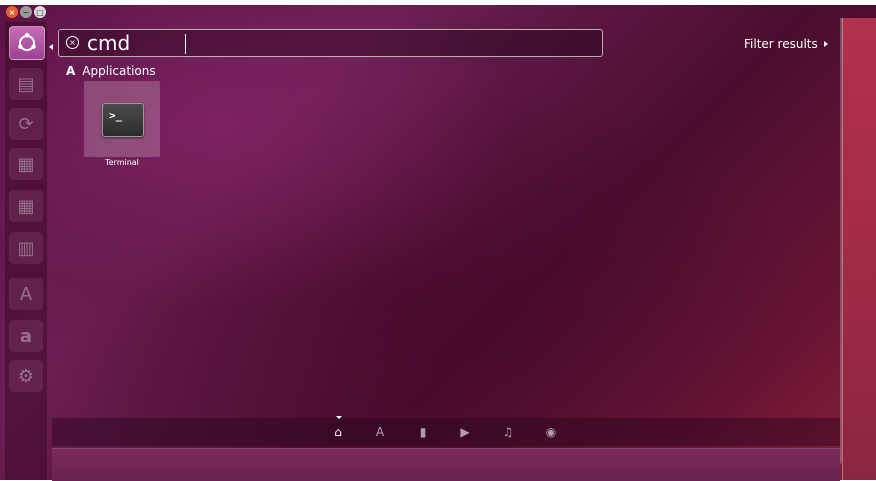 The height and width of the screenshot is (481, 876). I want to click on launcher-calc-button: ▦, so click(26, 206).